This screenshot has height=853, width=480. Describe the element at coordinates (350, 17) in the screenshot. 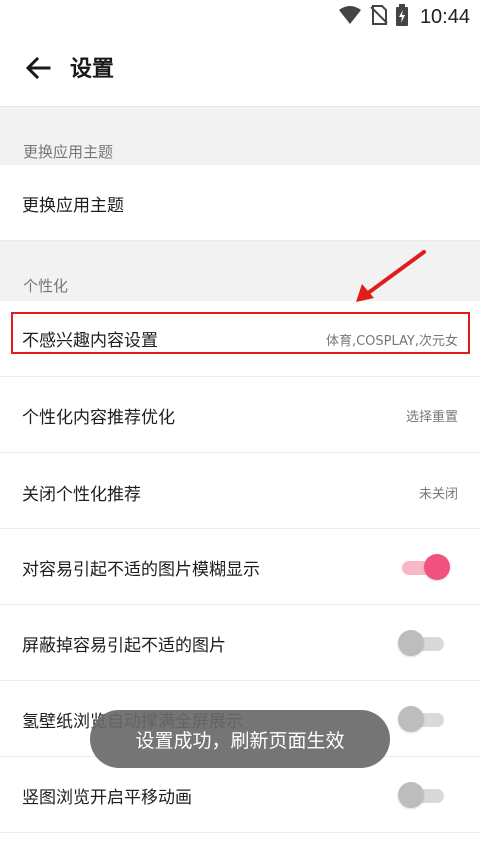

I see `wifi-icon` at that location.